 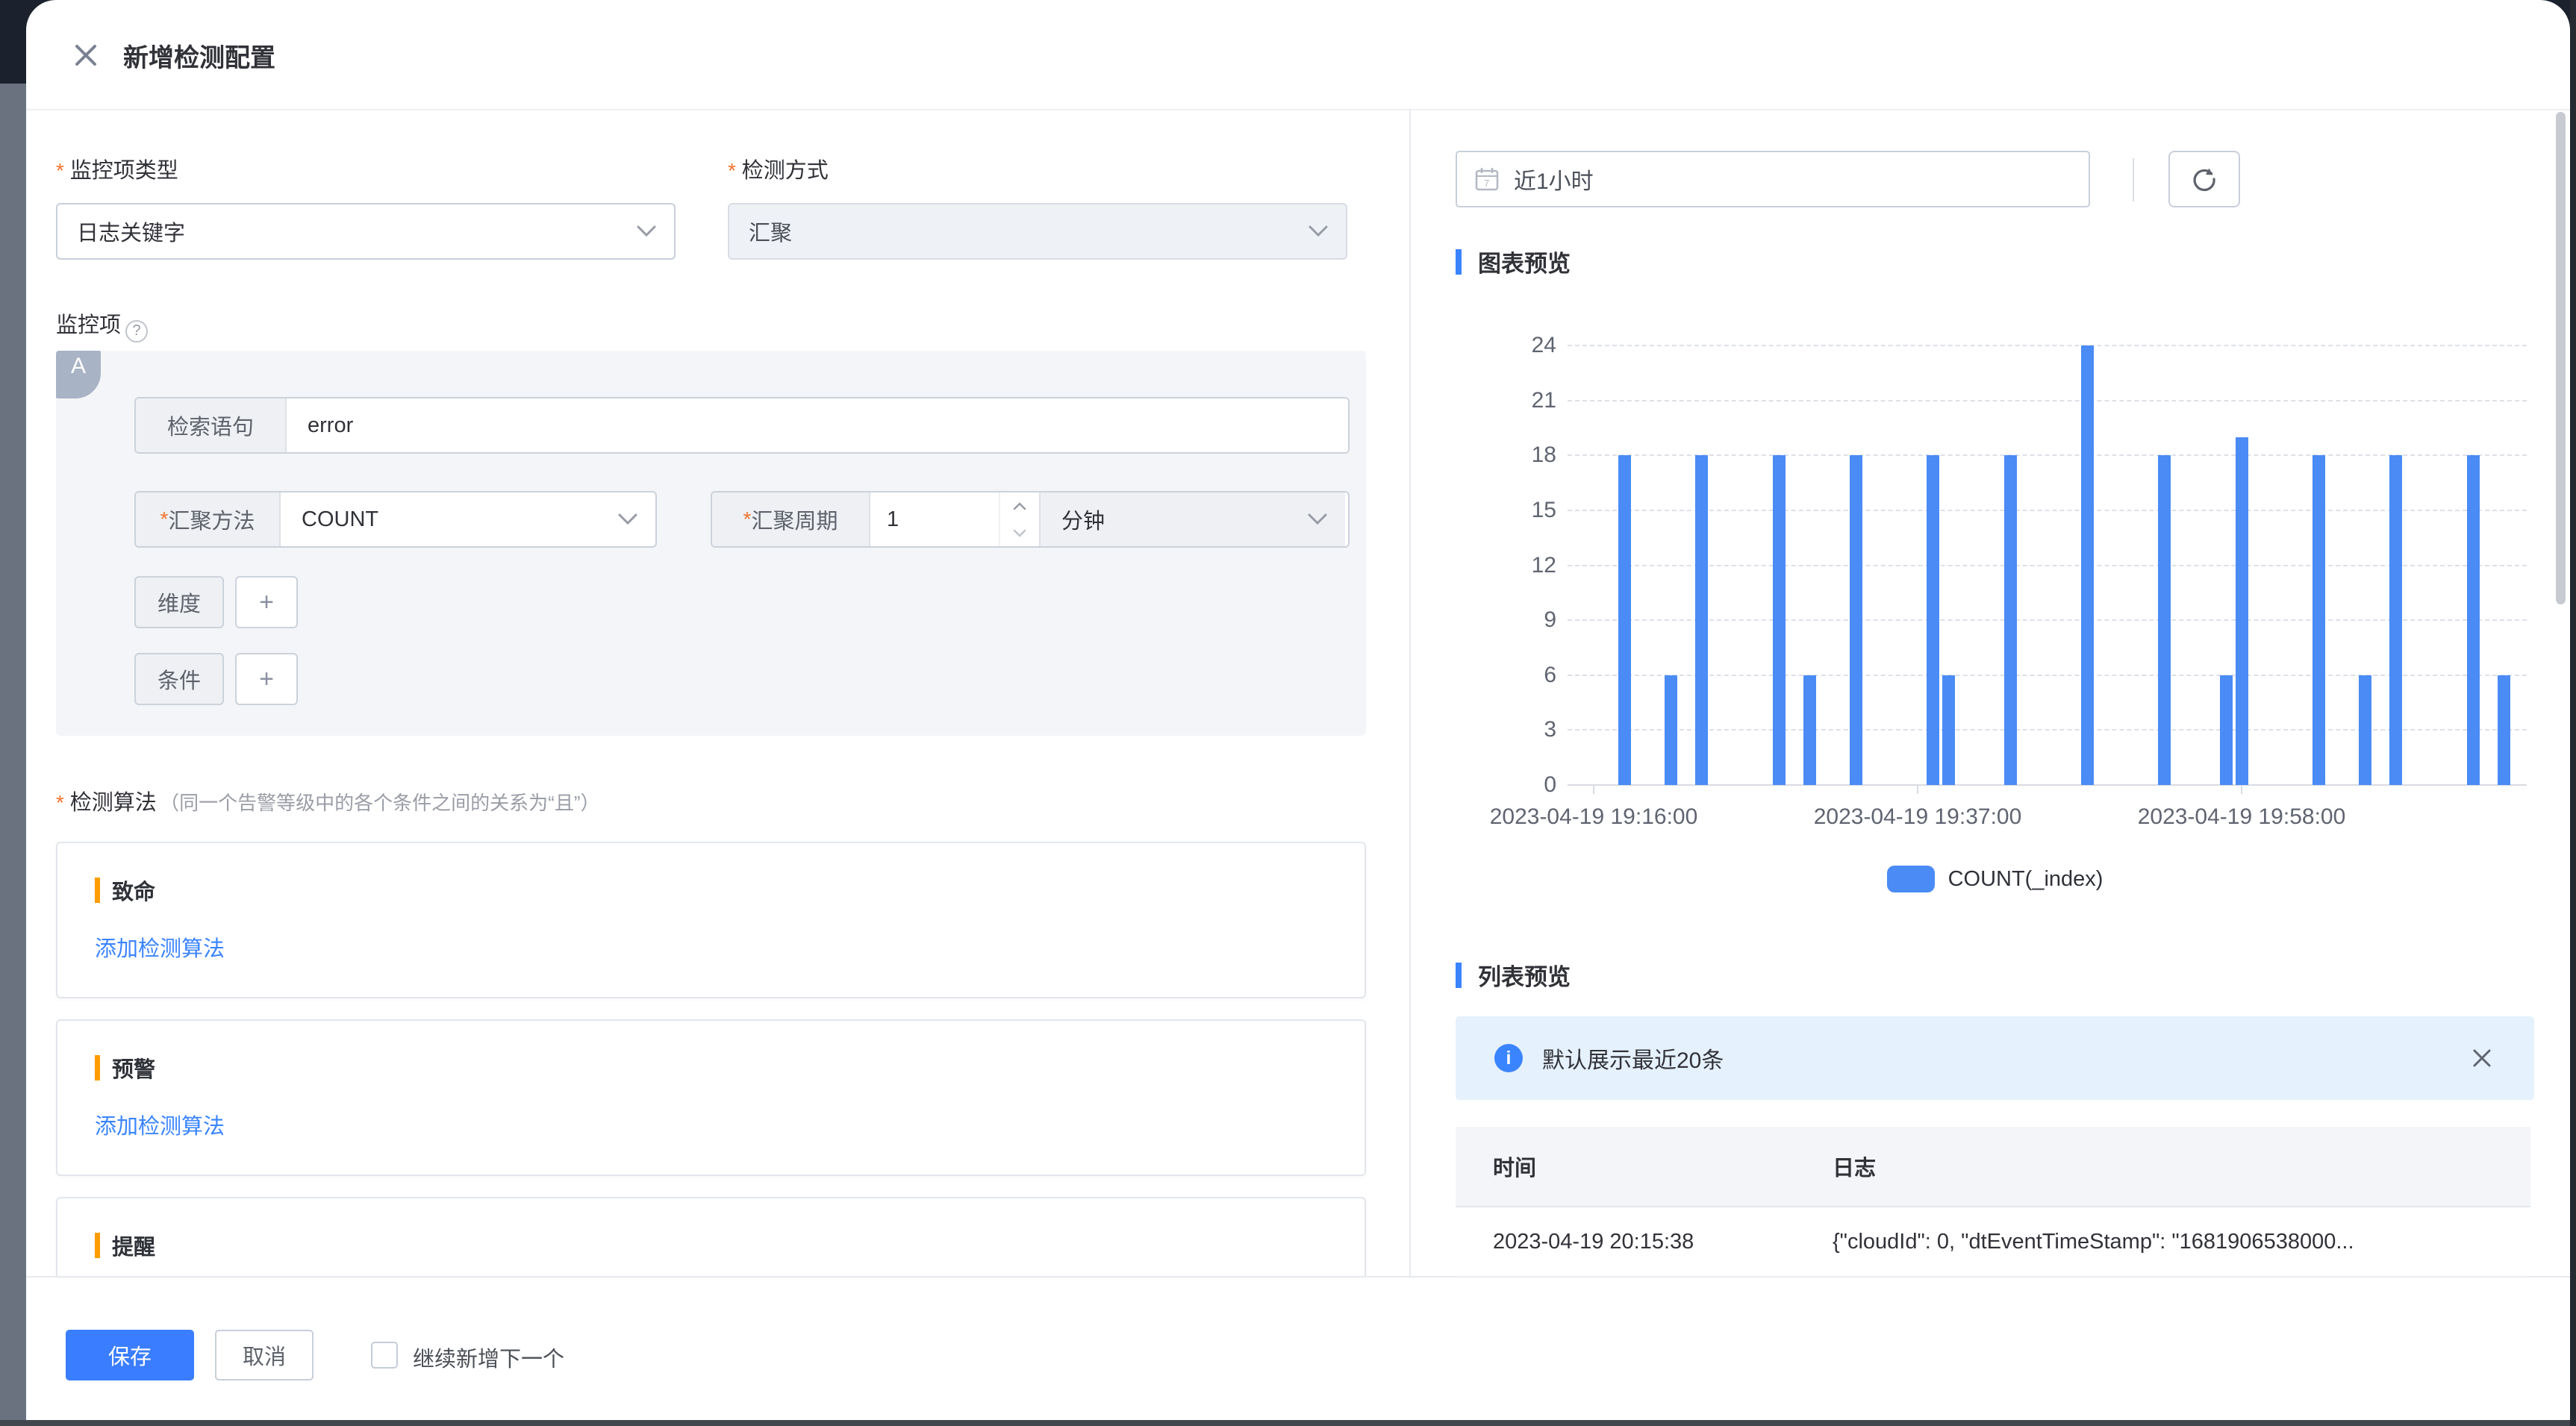 I want to click on scrollbar-thumb, so click(x=2561, y=358).